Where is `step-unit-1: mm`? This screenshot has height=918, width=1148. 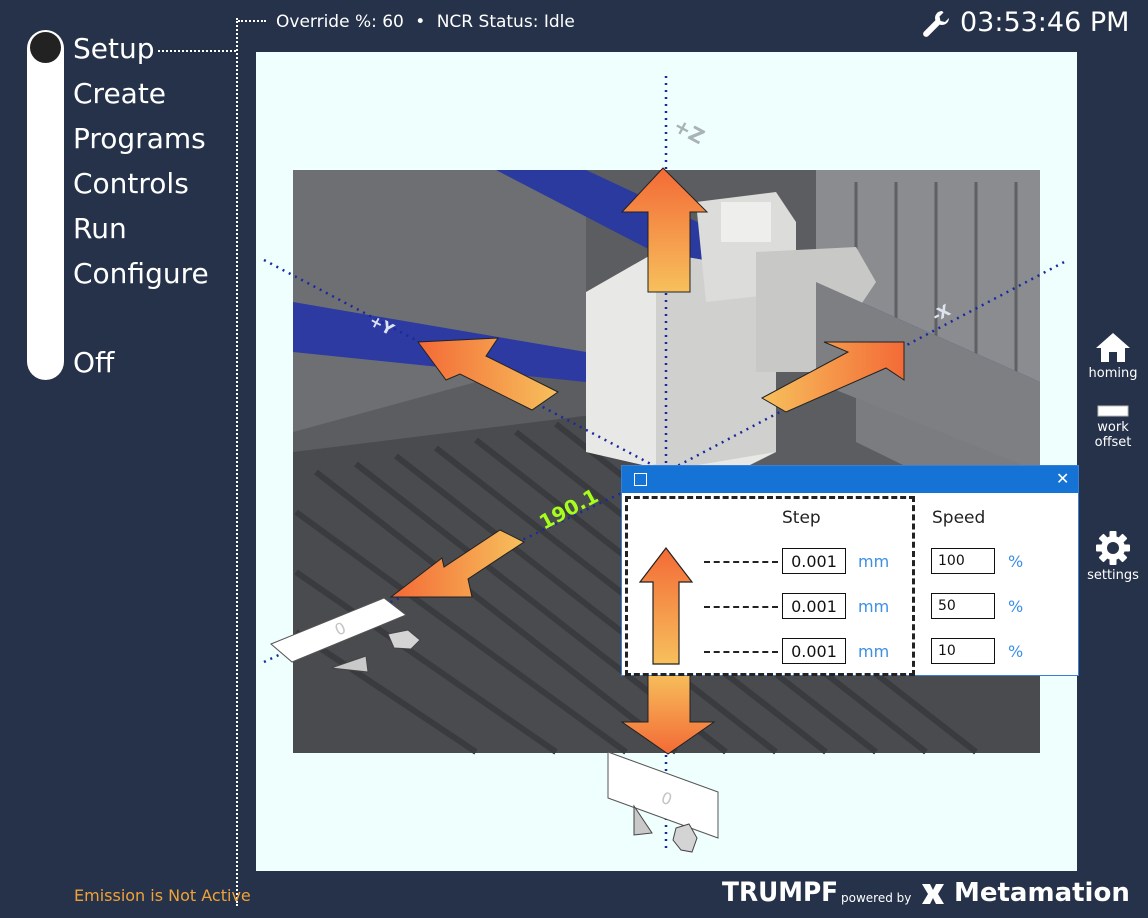
step-unit-1: mm is located at coordinates (874, 561).